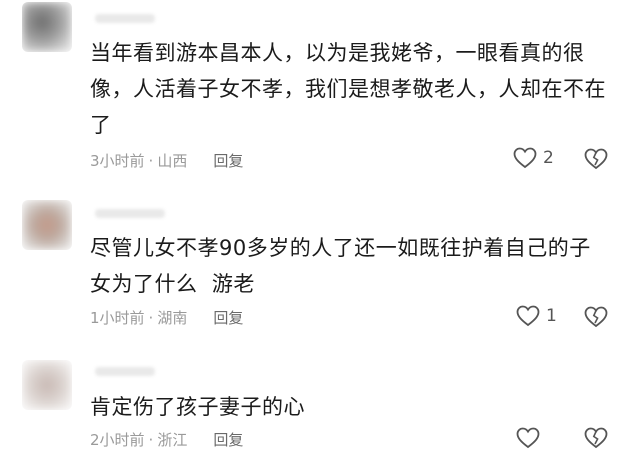 This screenshot has width=640, height=450. I want to click on comment-time: 2小时前, so click(117, 440).